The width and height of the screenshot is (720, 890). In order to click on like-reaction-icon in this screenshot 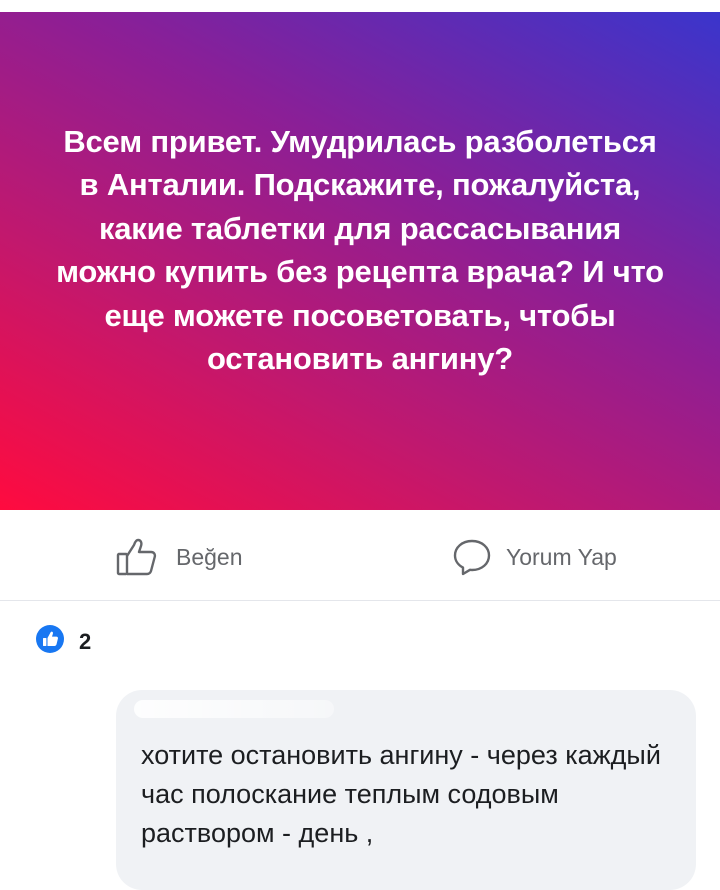, I will do `click(50, 641)`.